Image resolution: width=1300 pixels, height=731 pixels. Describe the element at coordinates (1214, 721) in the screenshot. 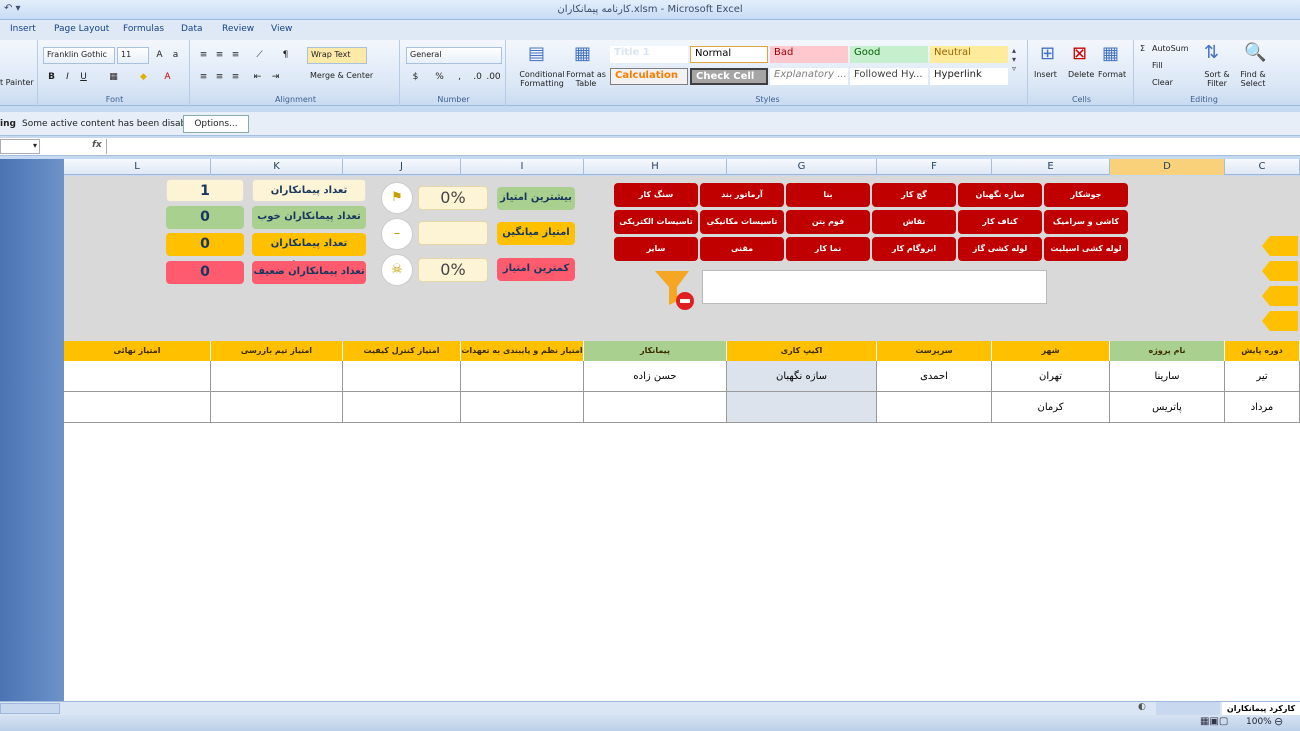

I see `view-buttons-icon: ▦▣▢` at that location.